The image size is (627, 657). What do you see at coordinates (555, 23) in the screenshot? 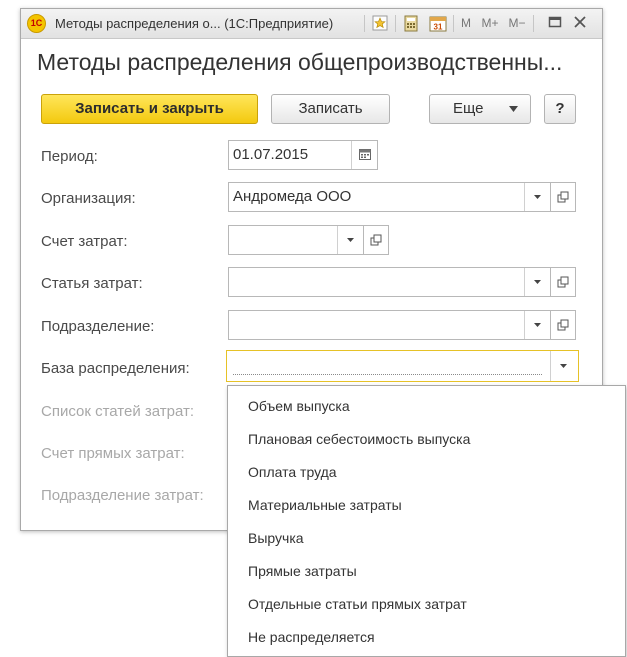
I see `maximize-icon` at bounding box center [555, 23].